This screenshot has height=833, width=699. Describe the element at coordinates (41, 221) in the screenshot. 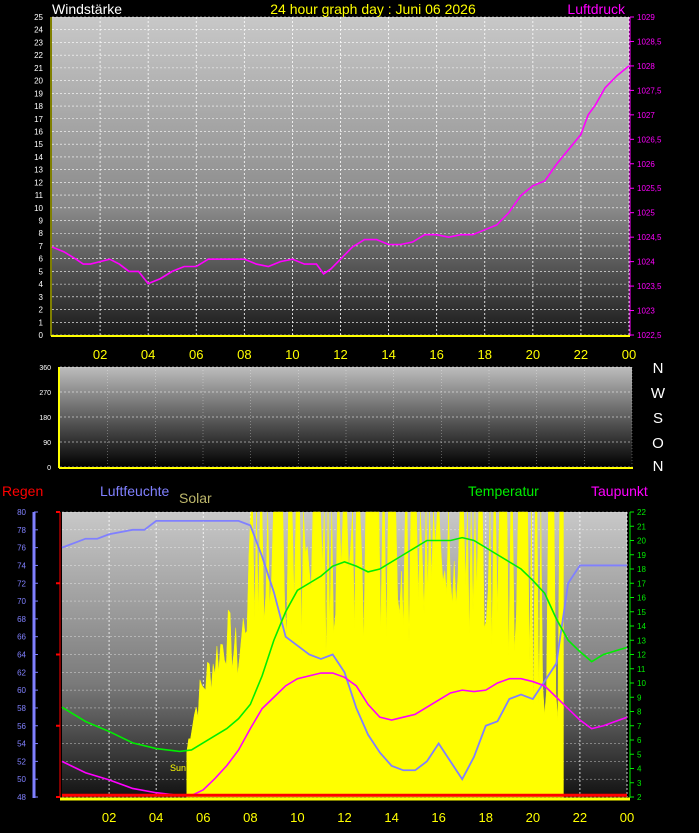

I see `panel1-left-tick-label: 9` at that location.